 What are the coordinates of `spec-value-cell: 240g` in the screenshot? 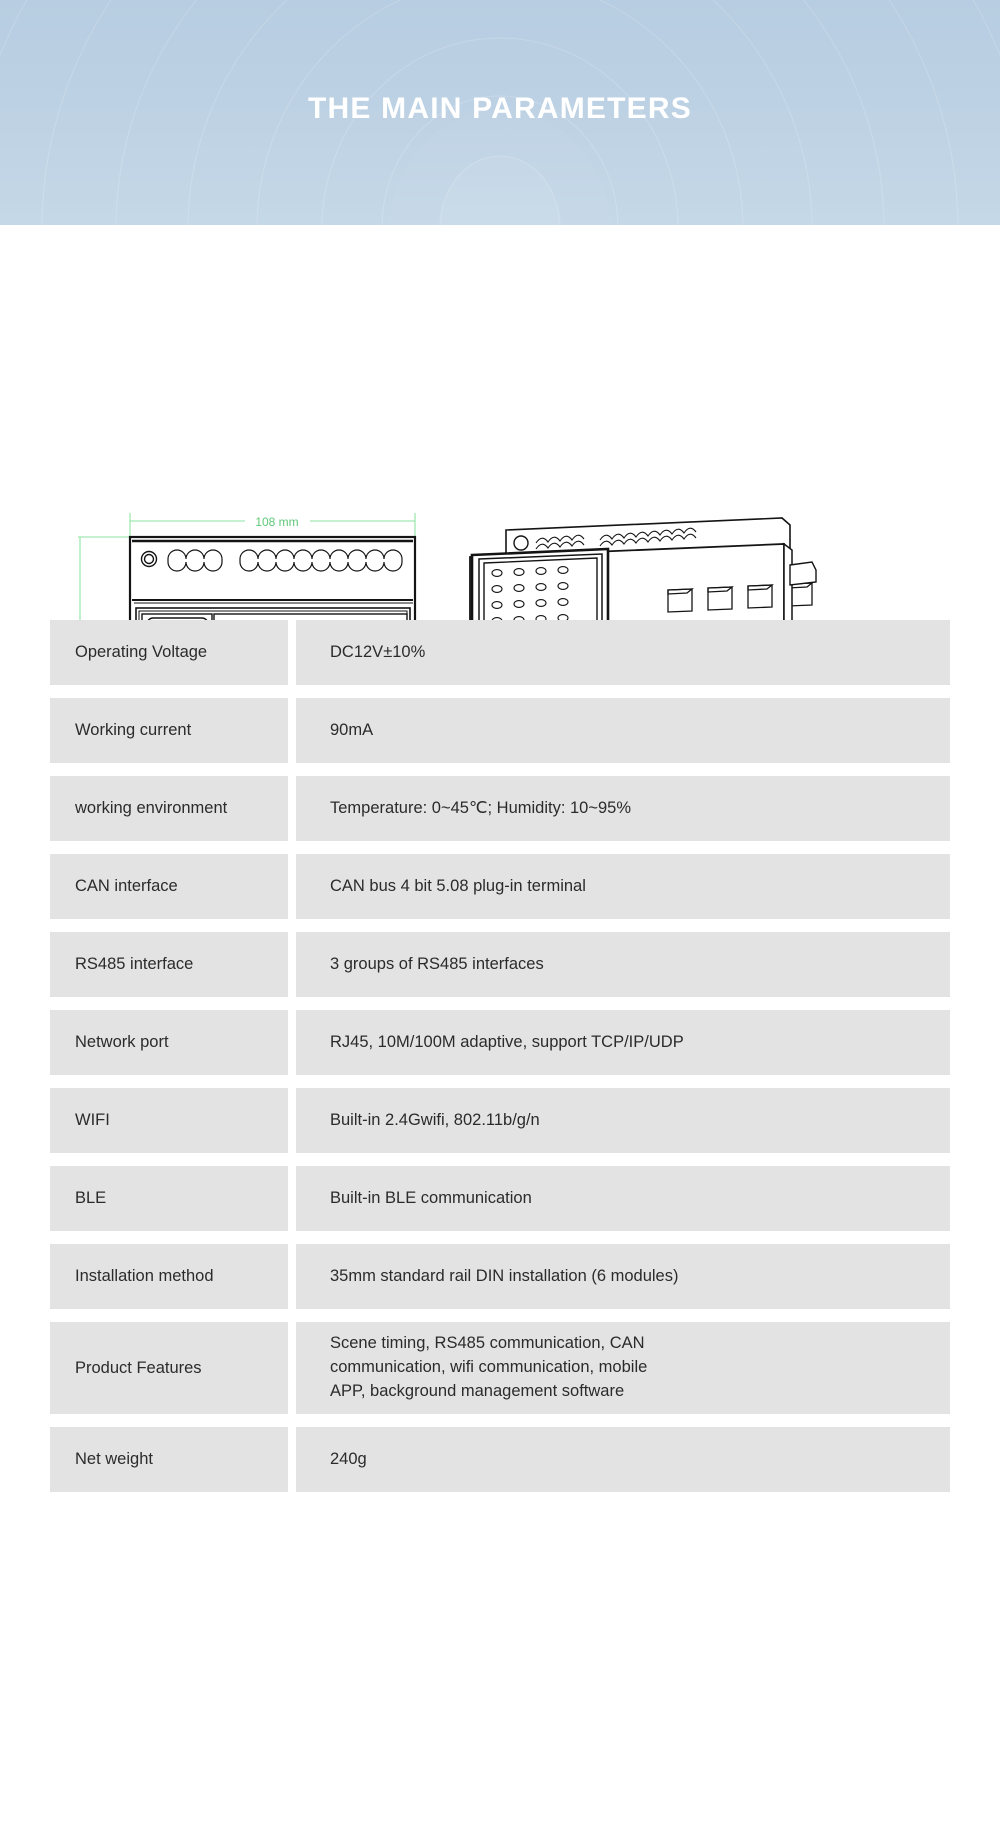 It's located at (623, 1459).